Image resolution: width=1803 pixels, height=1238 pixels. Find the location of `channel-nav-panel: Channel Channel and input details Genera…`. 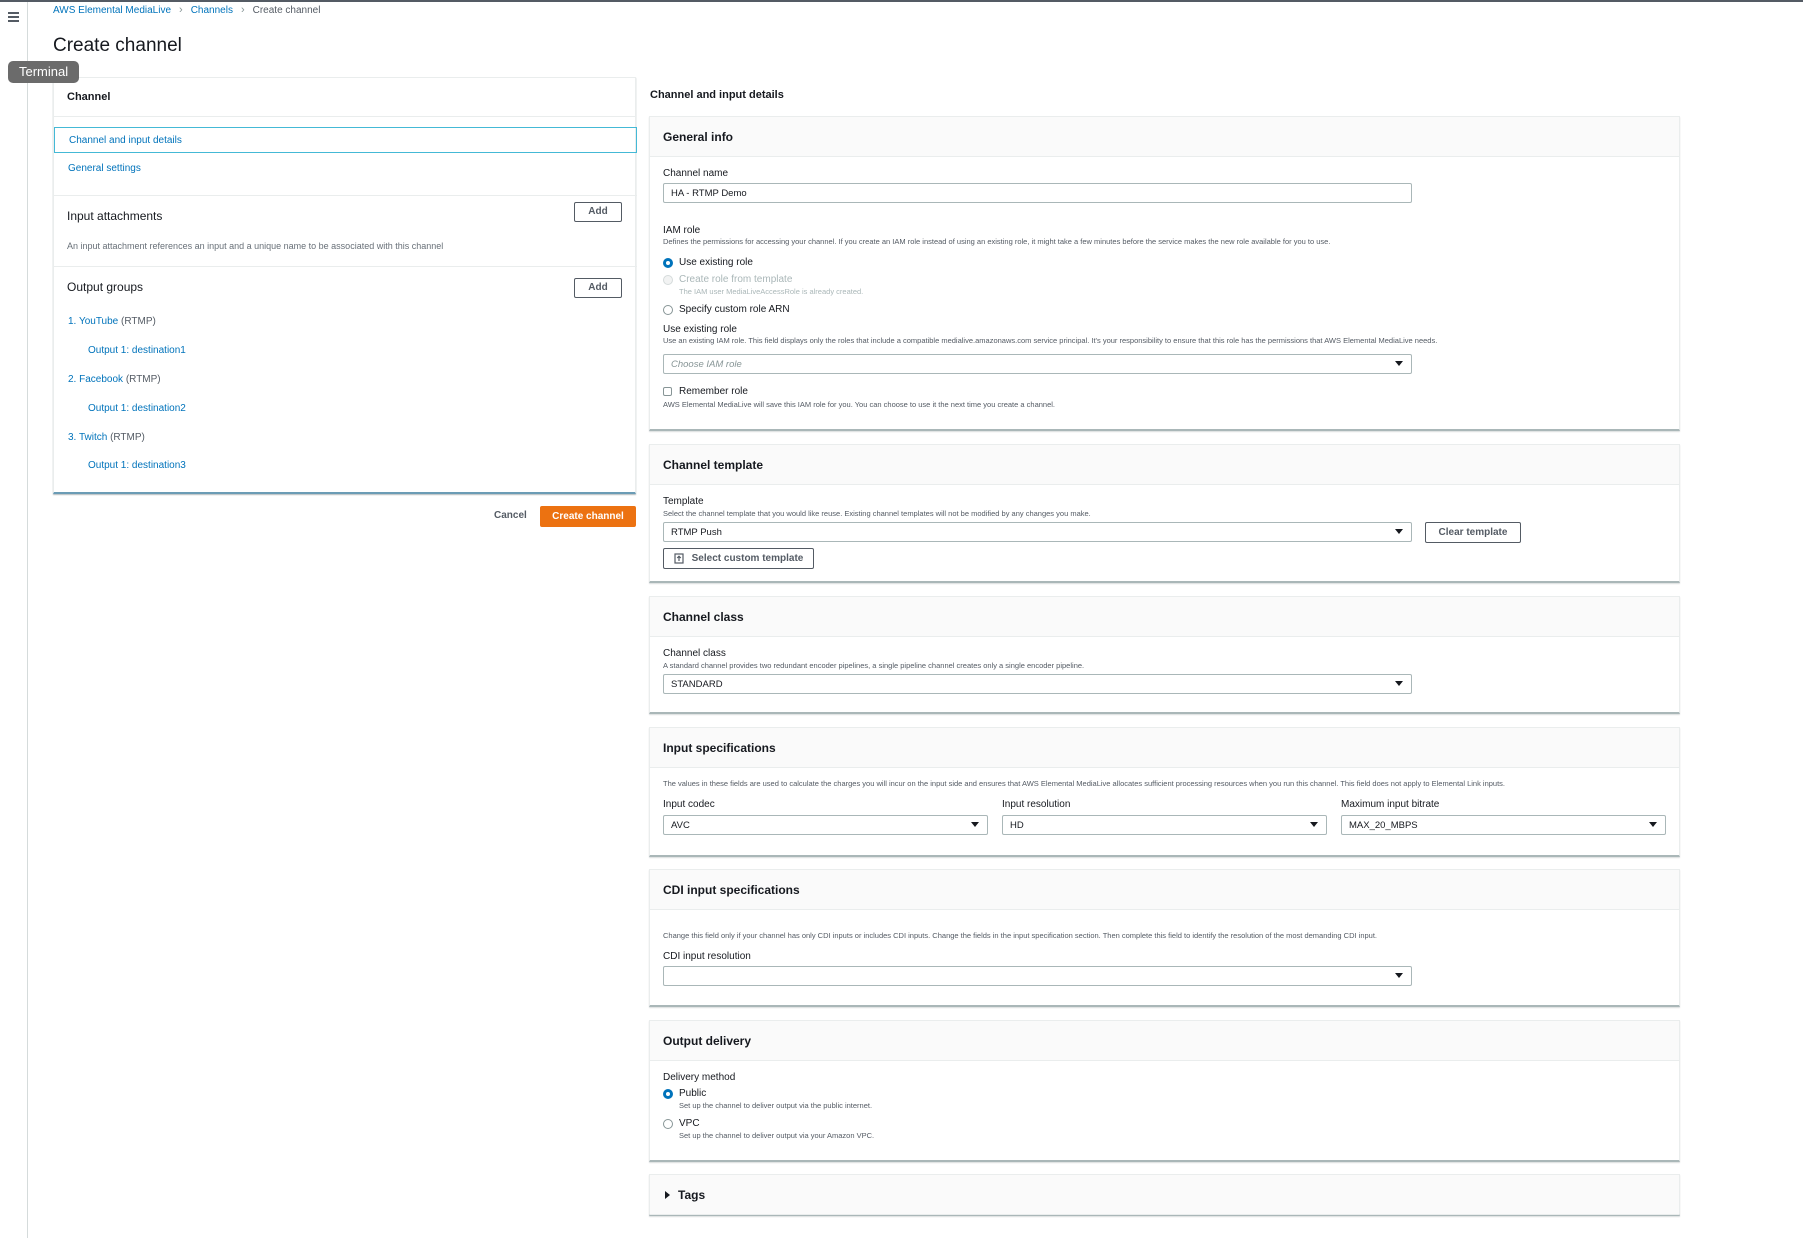

channel-nav-panel: Channel Channel and input details Genera… is located at coordinates (345, 285).